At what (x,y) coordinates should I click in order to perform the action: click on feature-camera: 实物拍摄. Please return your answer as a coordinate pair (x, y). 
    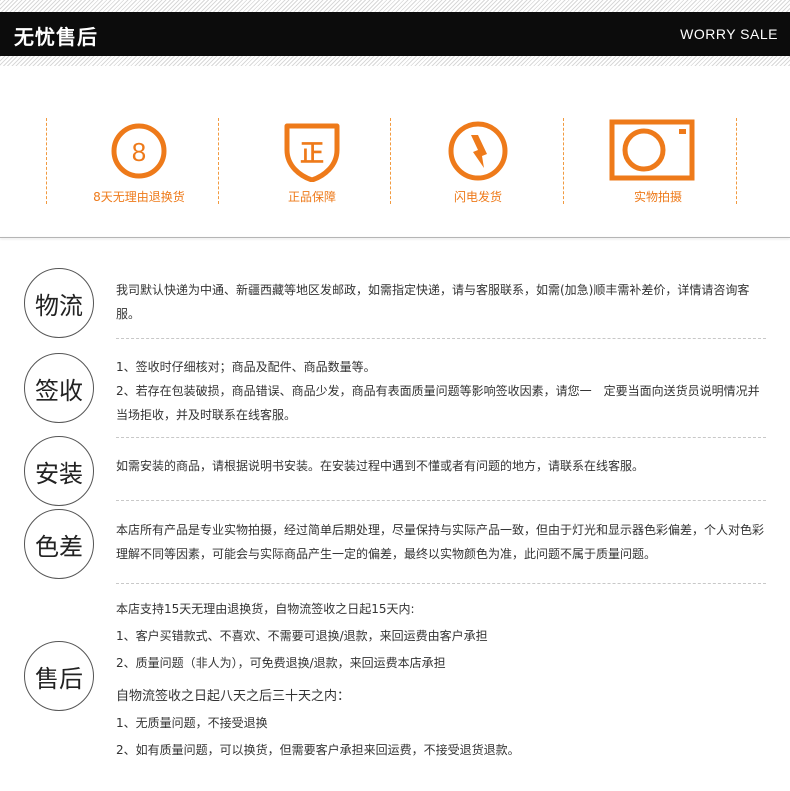
    Looking at the image, I should click on (658, 161).